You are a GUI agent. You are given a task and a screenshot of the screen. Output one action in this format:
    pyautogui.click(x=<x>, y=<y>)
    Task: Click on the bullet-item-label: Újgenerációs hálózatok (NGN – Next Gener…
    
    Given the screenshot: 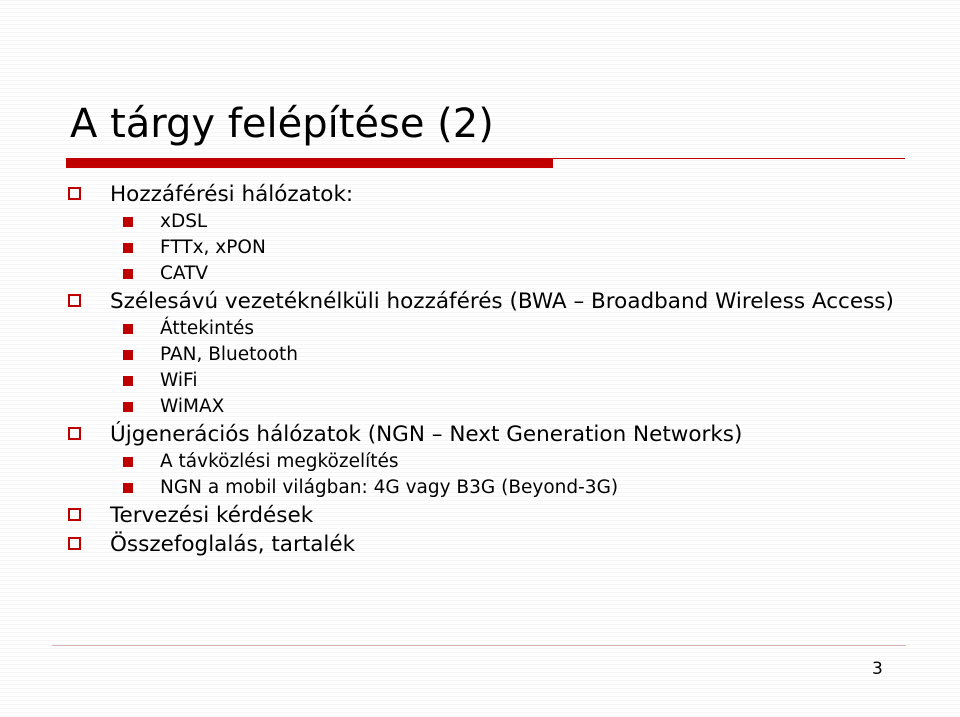 What is the action you would take?
    pyautogui.click(x=426, y=434)
    